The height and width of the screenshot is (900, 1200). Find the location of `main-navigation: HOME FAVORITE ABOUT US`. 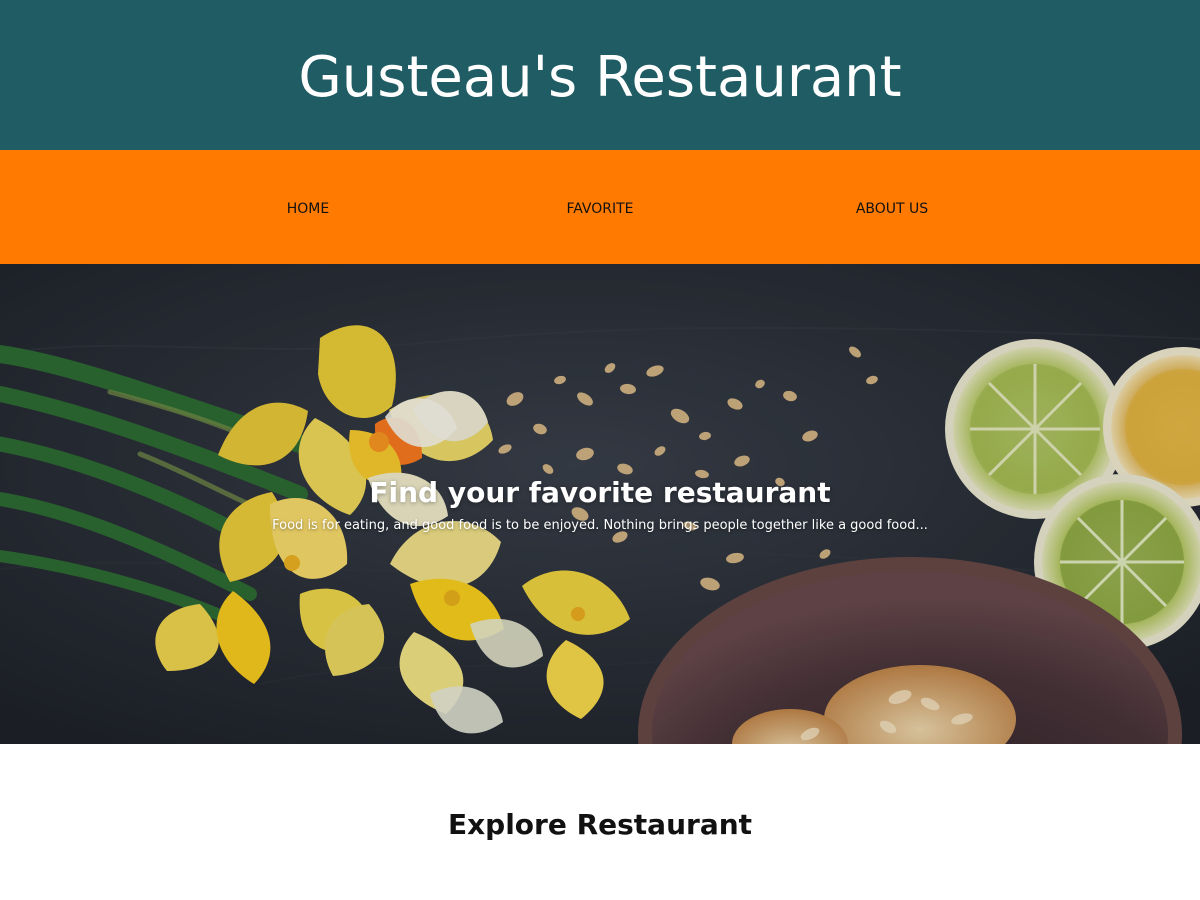

main-navigation: HOME FAVORITE ABOUT US is located at coordinates (600, 207).